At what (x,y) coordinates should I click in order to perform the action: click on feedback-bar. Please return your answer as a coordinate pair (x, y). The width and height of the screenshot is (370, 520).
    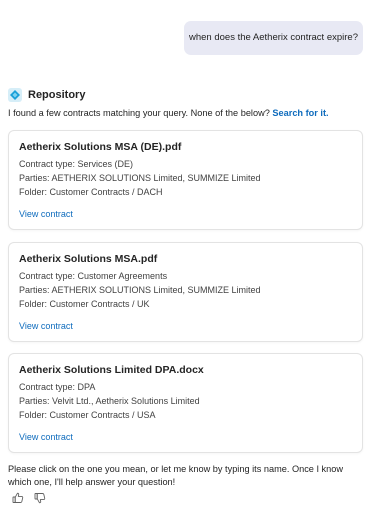
    Looking at the image, I should click on (29, 497).